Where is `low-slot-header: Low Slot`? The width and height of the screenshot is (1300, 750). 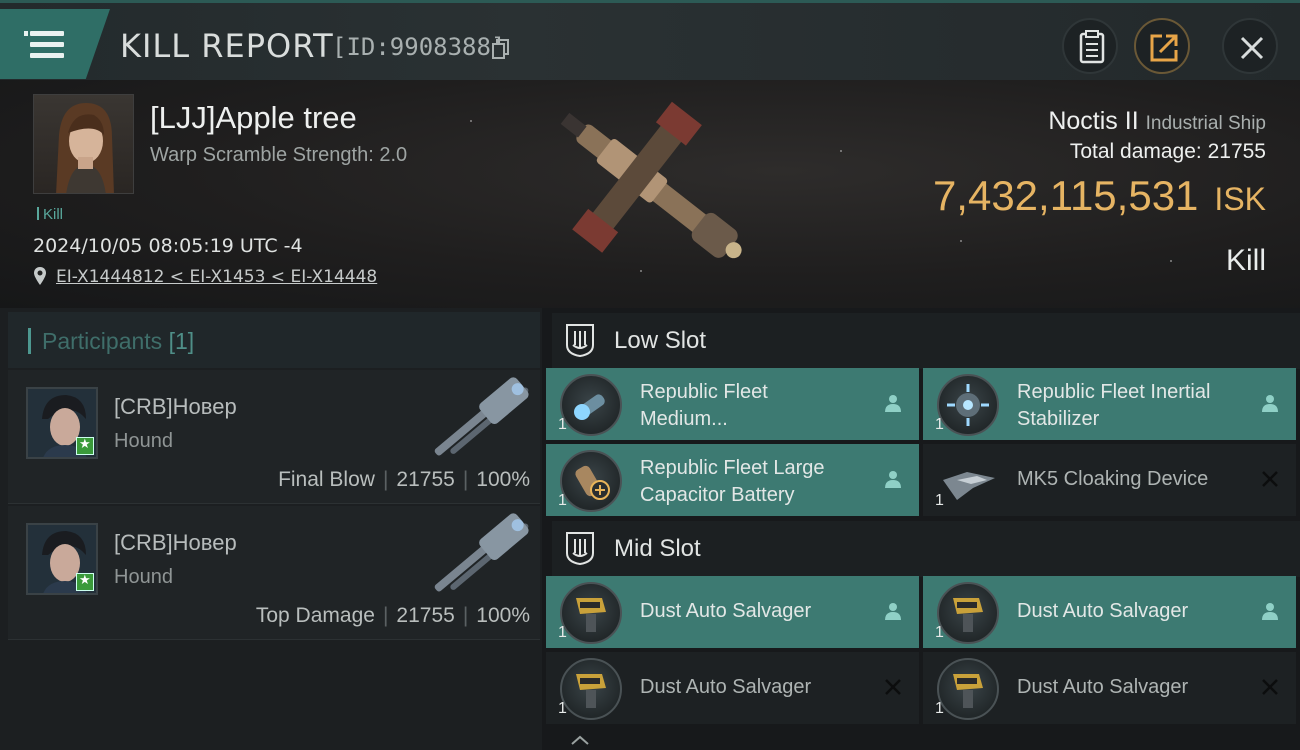
low-slot-header: Low Slot is located at coordinates (926, 341).